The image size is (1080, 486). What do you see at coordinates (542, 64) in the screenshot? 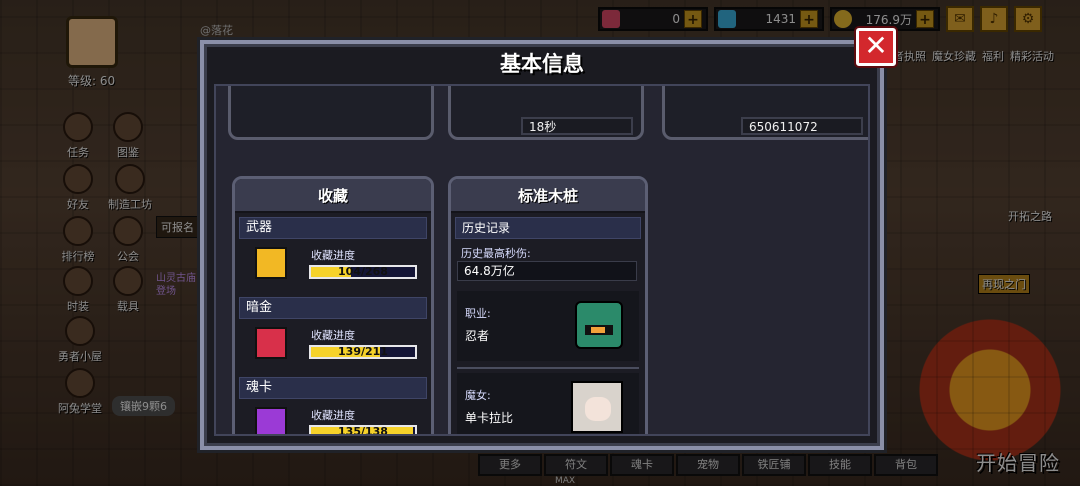
I see `modal-title: 基本信息` at bounding box center [542, 64].